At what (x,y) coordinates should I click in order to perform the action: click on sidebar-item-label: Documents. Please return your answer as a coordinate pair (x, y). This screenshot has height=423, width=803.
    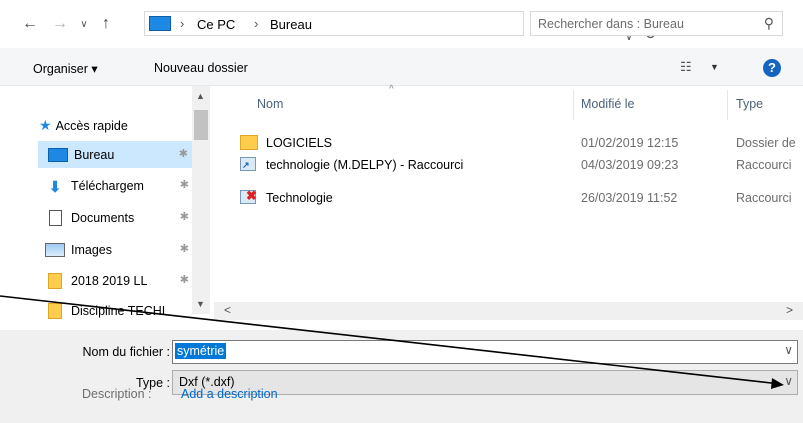
    Looking at the image, I should click on (103, 217).